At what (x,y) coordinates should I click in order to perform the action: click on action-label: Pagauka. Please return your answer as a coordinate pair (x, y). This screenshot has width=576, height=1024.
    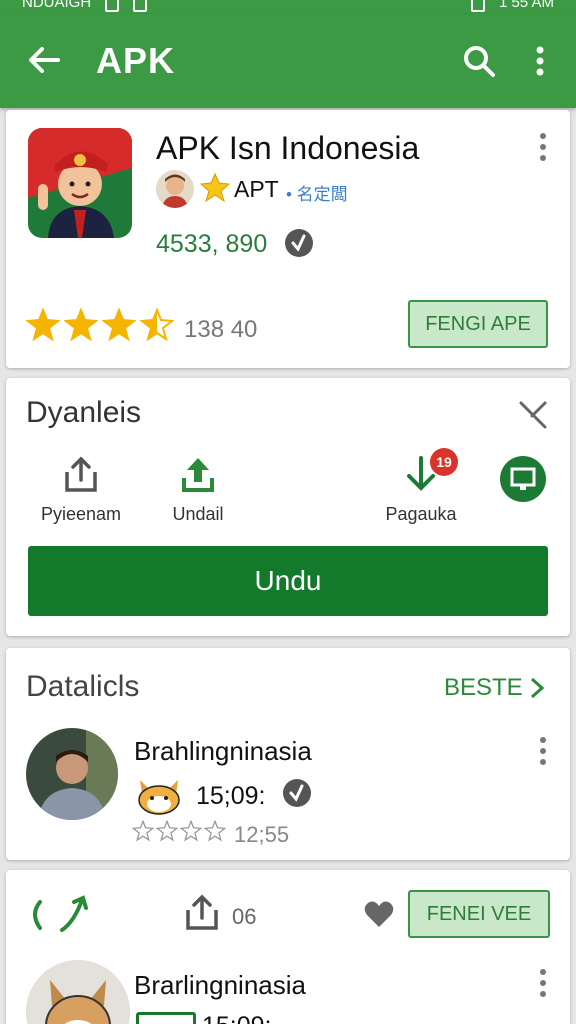
    Looking at the image, I should click on (421, 514).